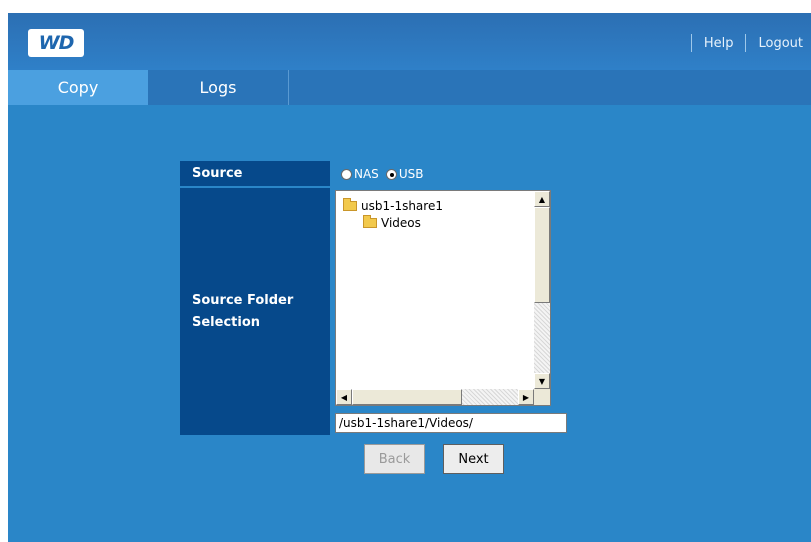 This screenshot has height=542, width=811. Describe the element at coordinates (542, 381) in the screenshot. I see `scroll-down-button: ▼` at that location.